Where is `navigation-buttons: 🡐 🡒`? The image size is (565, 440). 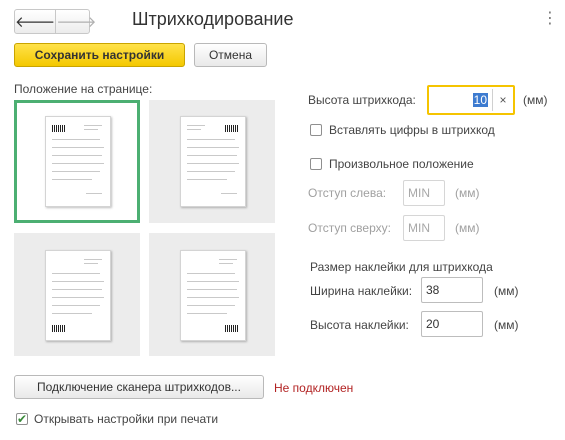
navigation-buttons: 🡐 🡒 is located at coordinates (55, 21).